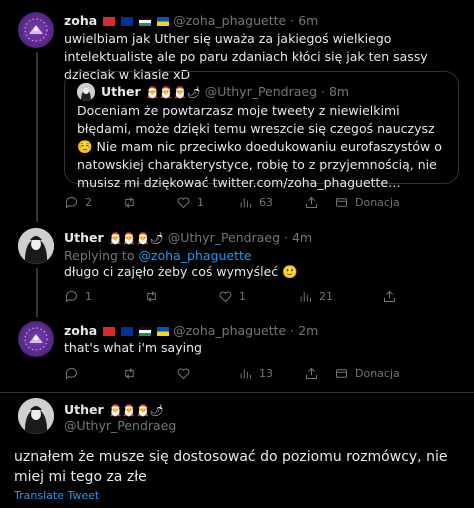 The height and width of the screenshot is (508, 474). Describe the element at coordinates (86, 92) in the screenshot. I see `quote-avatar` at that location.